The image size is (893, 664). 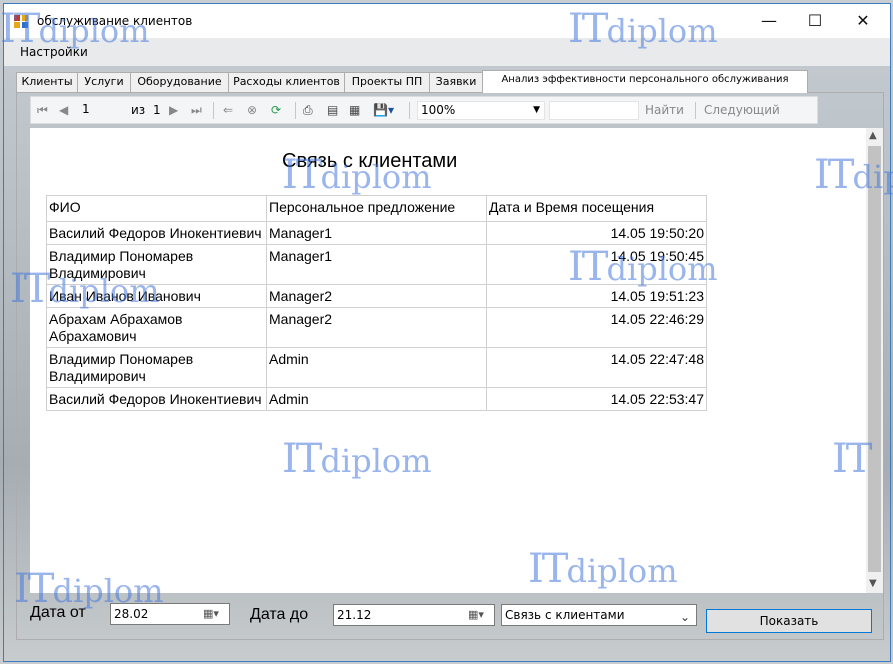 I want to click on find-link: Найти, so click(x=664, y=110).